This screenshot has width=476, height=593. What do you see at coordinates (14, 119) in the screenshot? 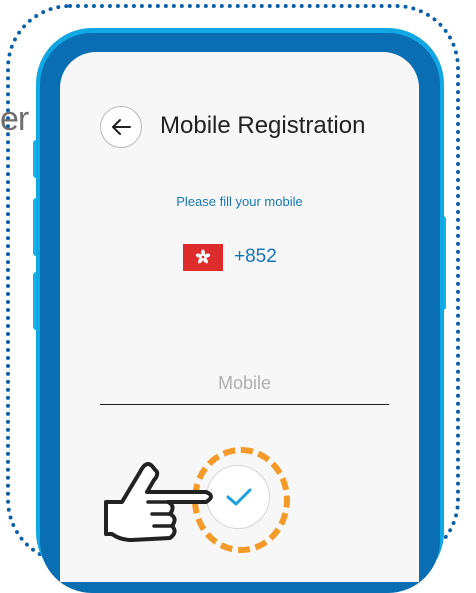
I see `background-text-fragment: er` at bounding box center [14, 119].